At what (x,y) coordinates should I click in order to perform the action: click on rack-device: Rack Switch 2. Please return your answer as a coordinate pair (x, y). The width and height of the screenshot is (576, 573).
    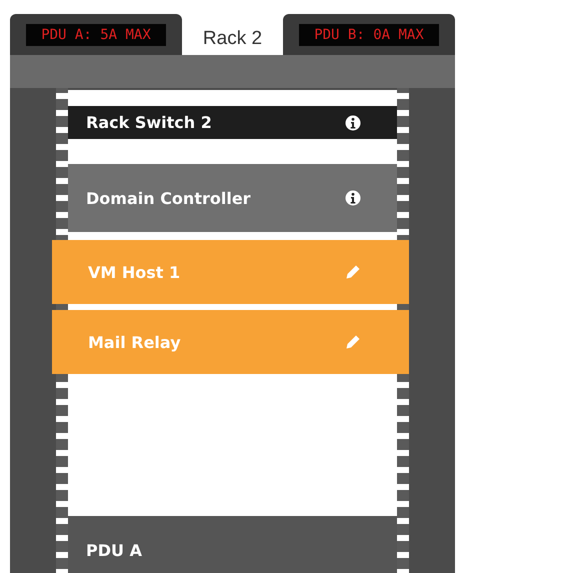
    Looking at the image, I should click on (232, 122).